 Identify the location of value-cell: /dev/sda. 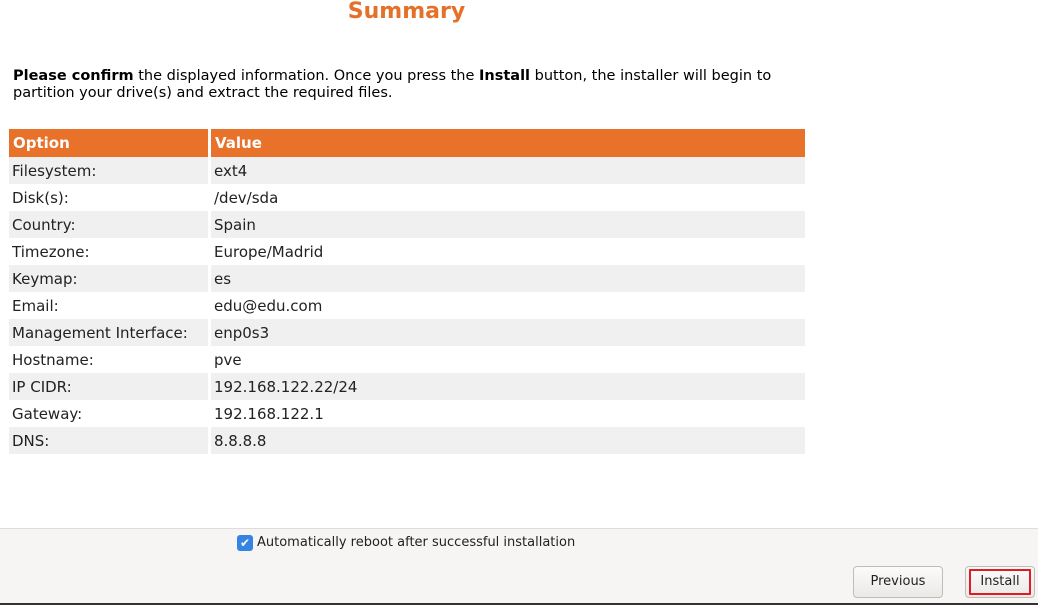
(508, 197).